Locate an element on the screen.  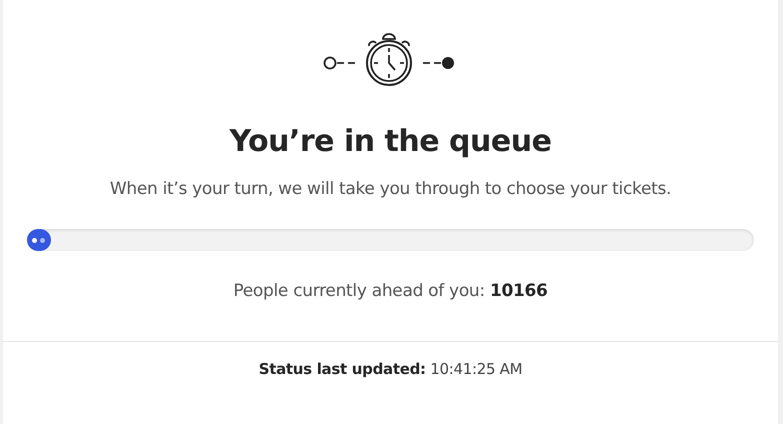
queue-heading: You’re in the queue is located at coordinates (391, 141).